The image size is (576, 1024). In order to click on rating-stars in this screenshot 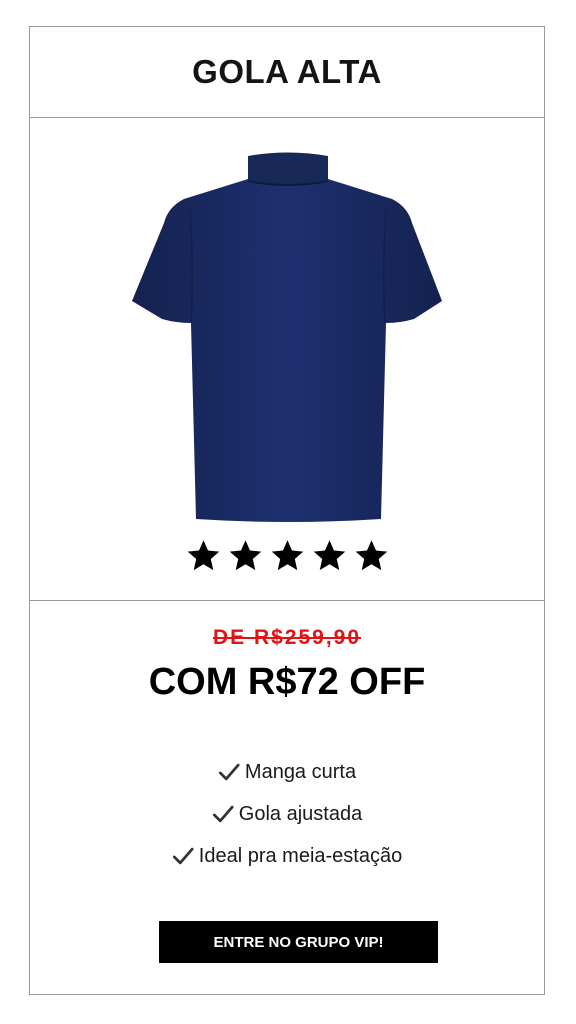, I will do `click(287, 555)`.